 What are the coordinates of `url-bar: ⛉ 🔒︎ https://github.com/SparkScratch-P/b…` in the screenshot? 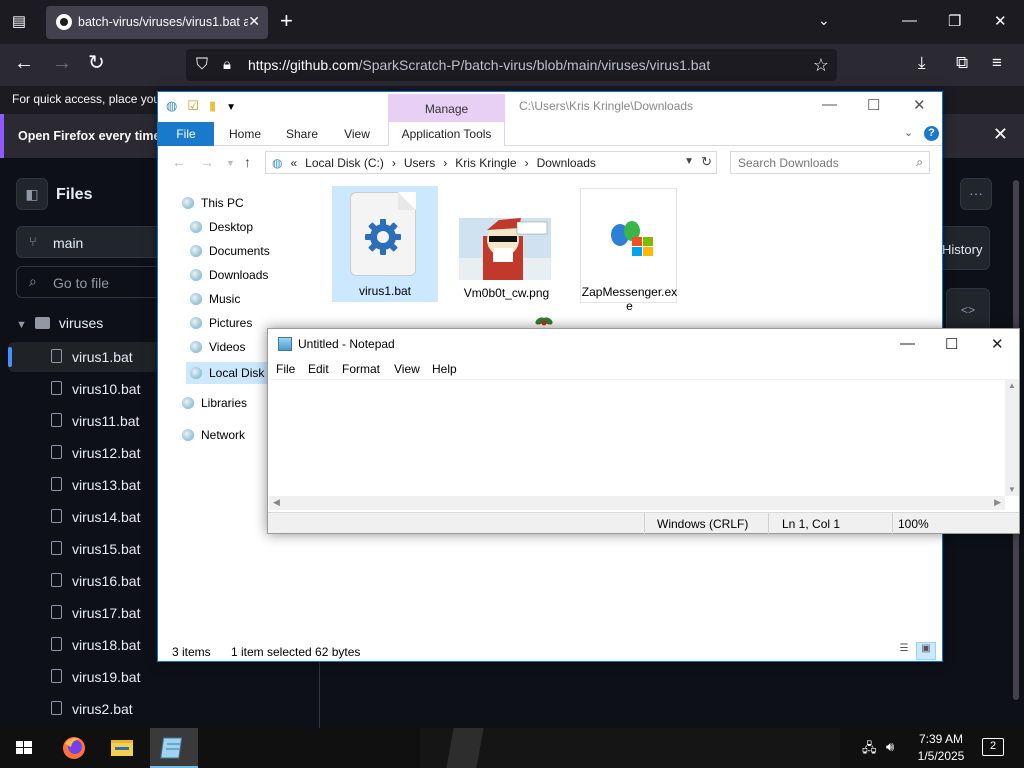 It's located at (511, 65).